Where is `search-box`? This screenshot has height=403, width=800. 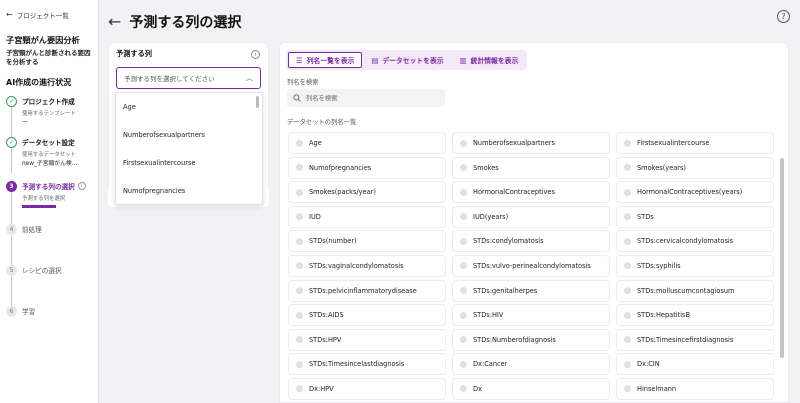
search-box is located at coordinates (366, 98).